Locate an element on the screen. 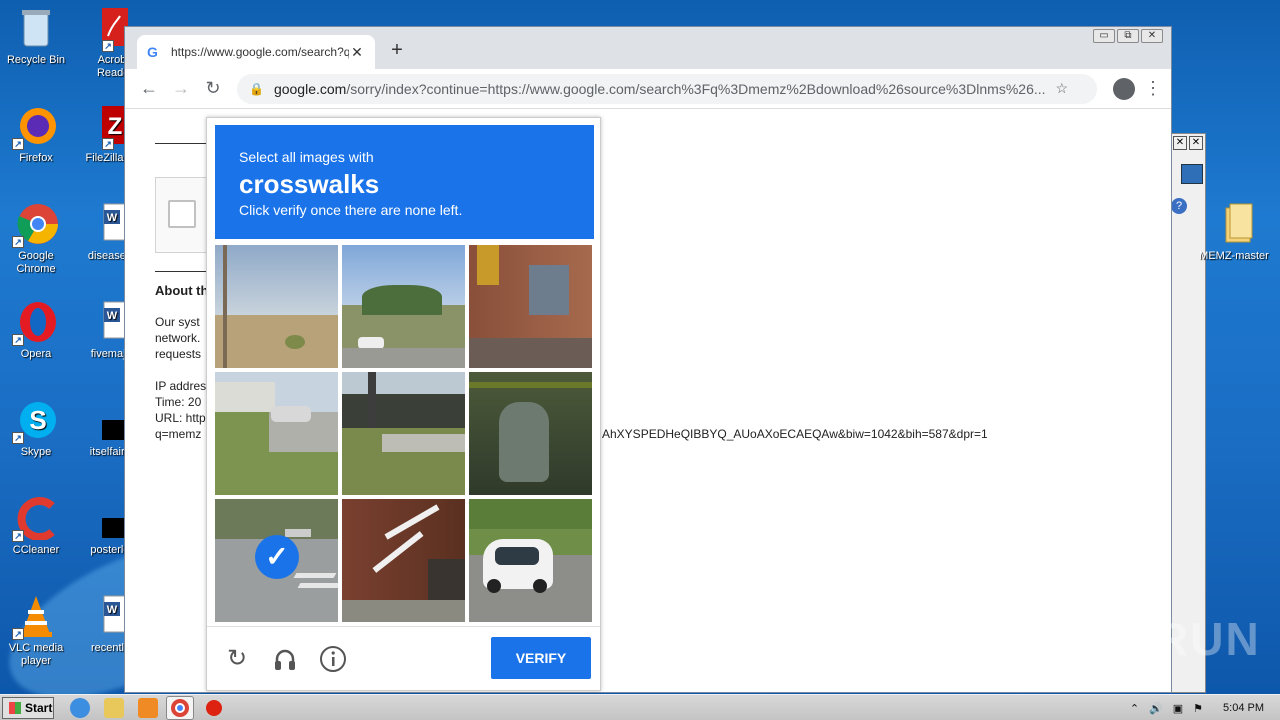 The height and width of the screenshot is (720, 1280). skype-icon: S ↗ is located at coordinates (35, 421).